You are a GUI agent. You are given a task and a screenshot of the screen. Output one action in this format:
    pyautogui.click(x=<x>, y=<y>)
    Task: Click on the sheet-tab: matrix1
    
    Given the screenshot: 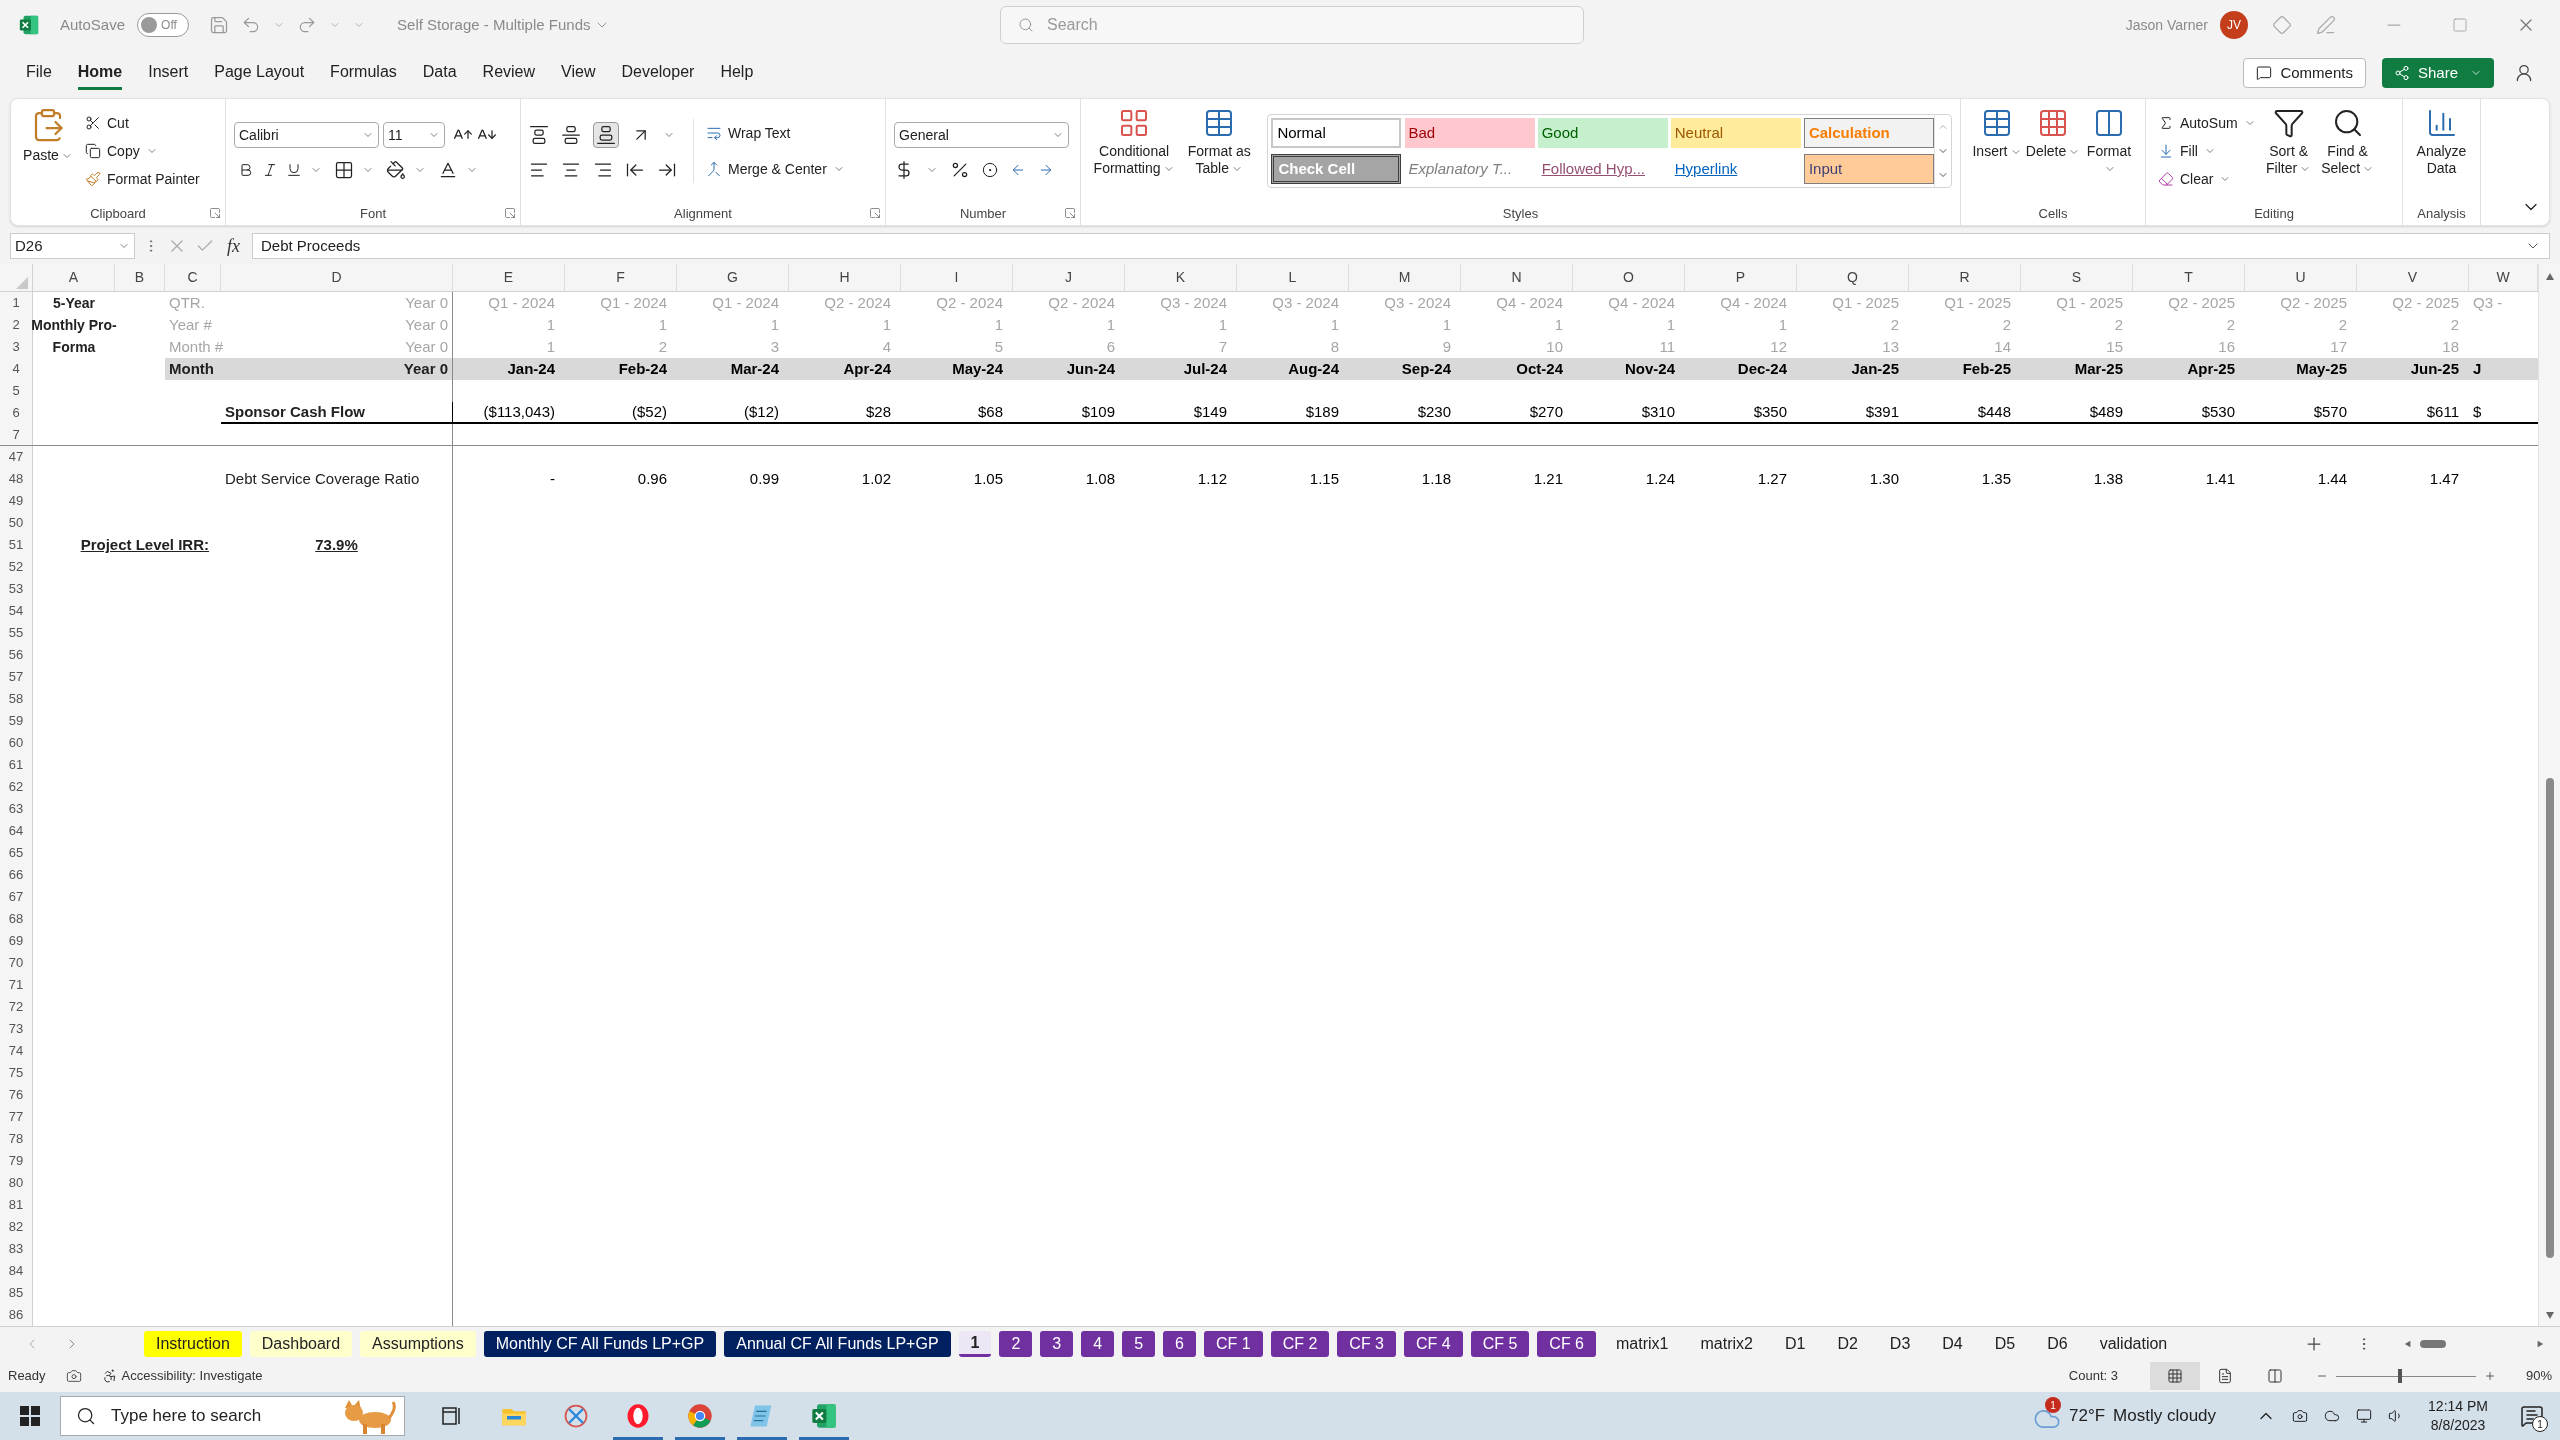 What is the action you would take?
    pyautogui.click(x=1642, y=1343)
    